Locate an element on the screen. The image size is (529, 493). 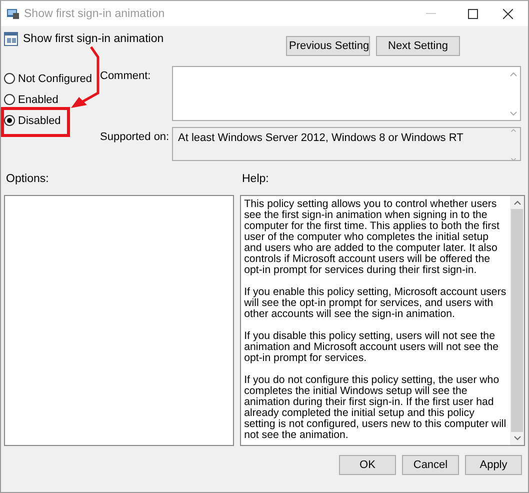
supported-on-text: At least Windows Server 2012, Windows 8 or Windows RT is located at coordinates (321, 138).